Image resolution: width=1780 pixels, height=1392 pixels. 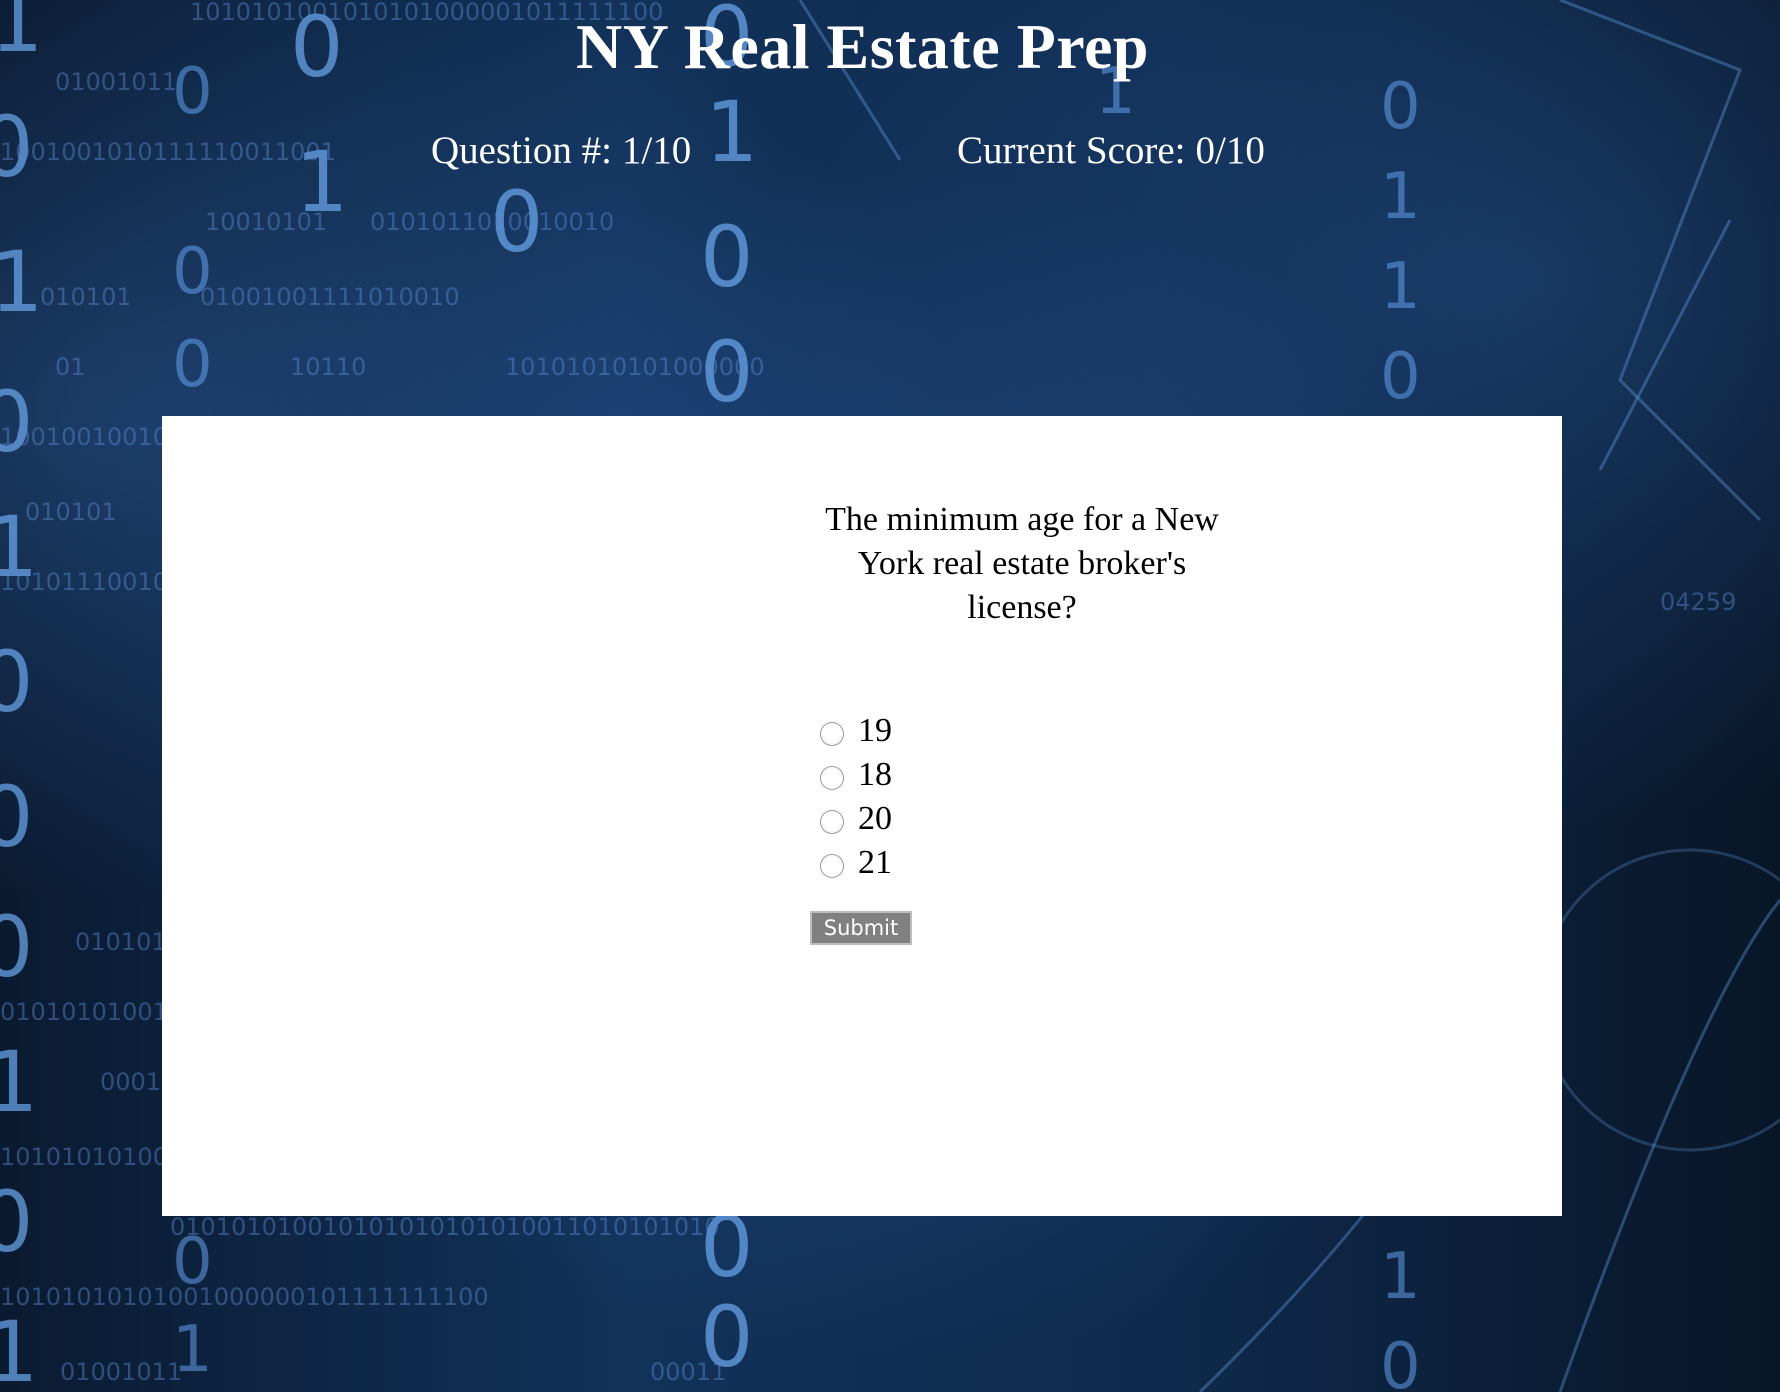 What do you see at coordinates (861, 928) in the screenshot?
I see `submit-button: Submit` at bounding box center [861, 928].